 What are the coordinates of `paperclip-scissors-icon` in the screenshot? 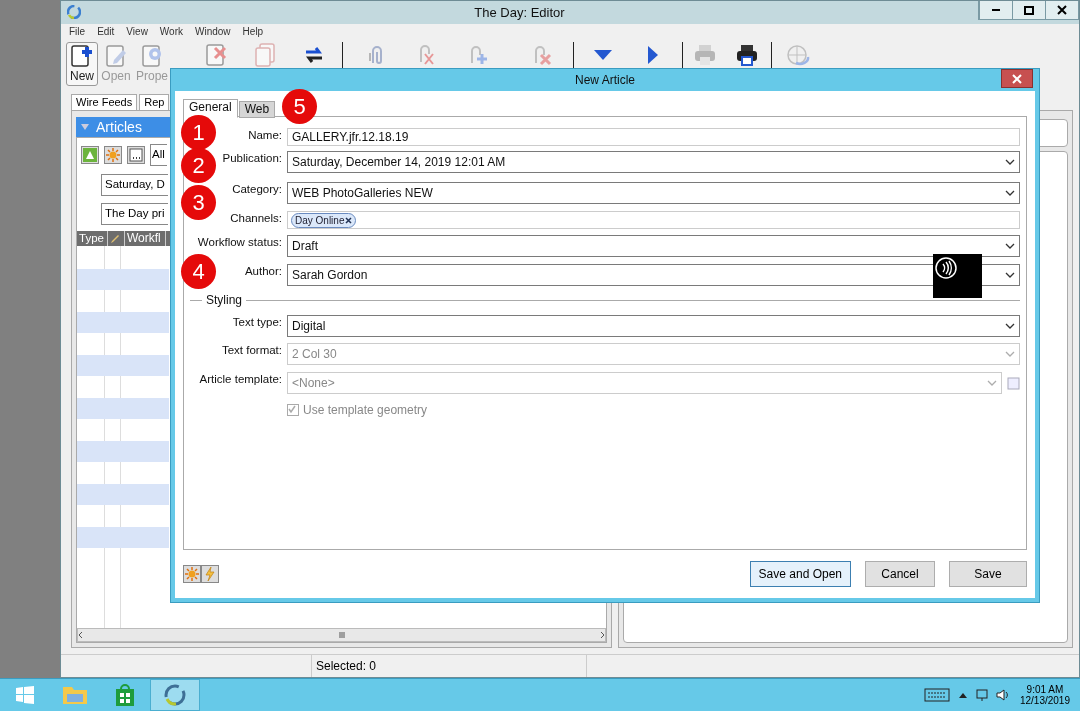 It's located at (427, 55).